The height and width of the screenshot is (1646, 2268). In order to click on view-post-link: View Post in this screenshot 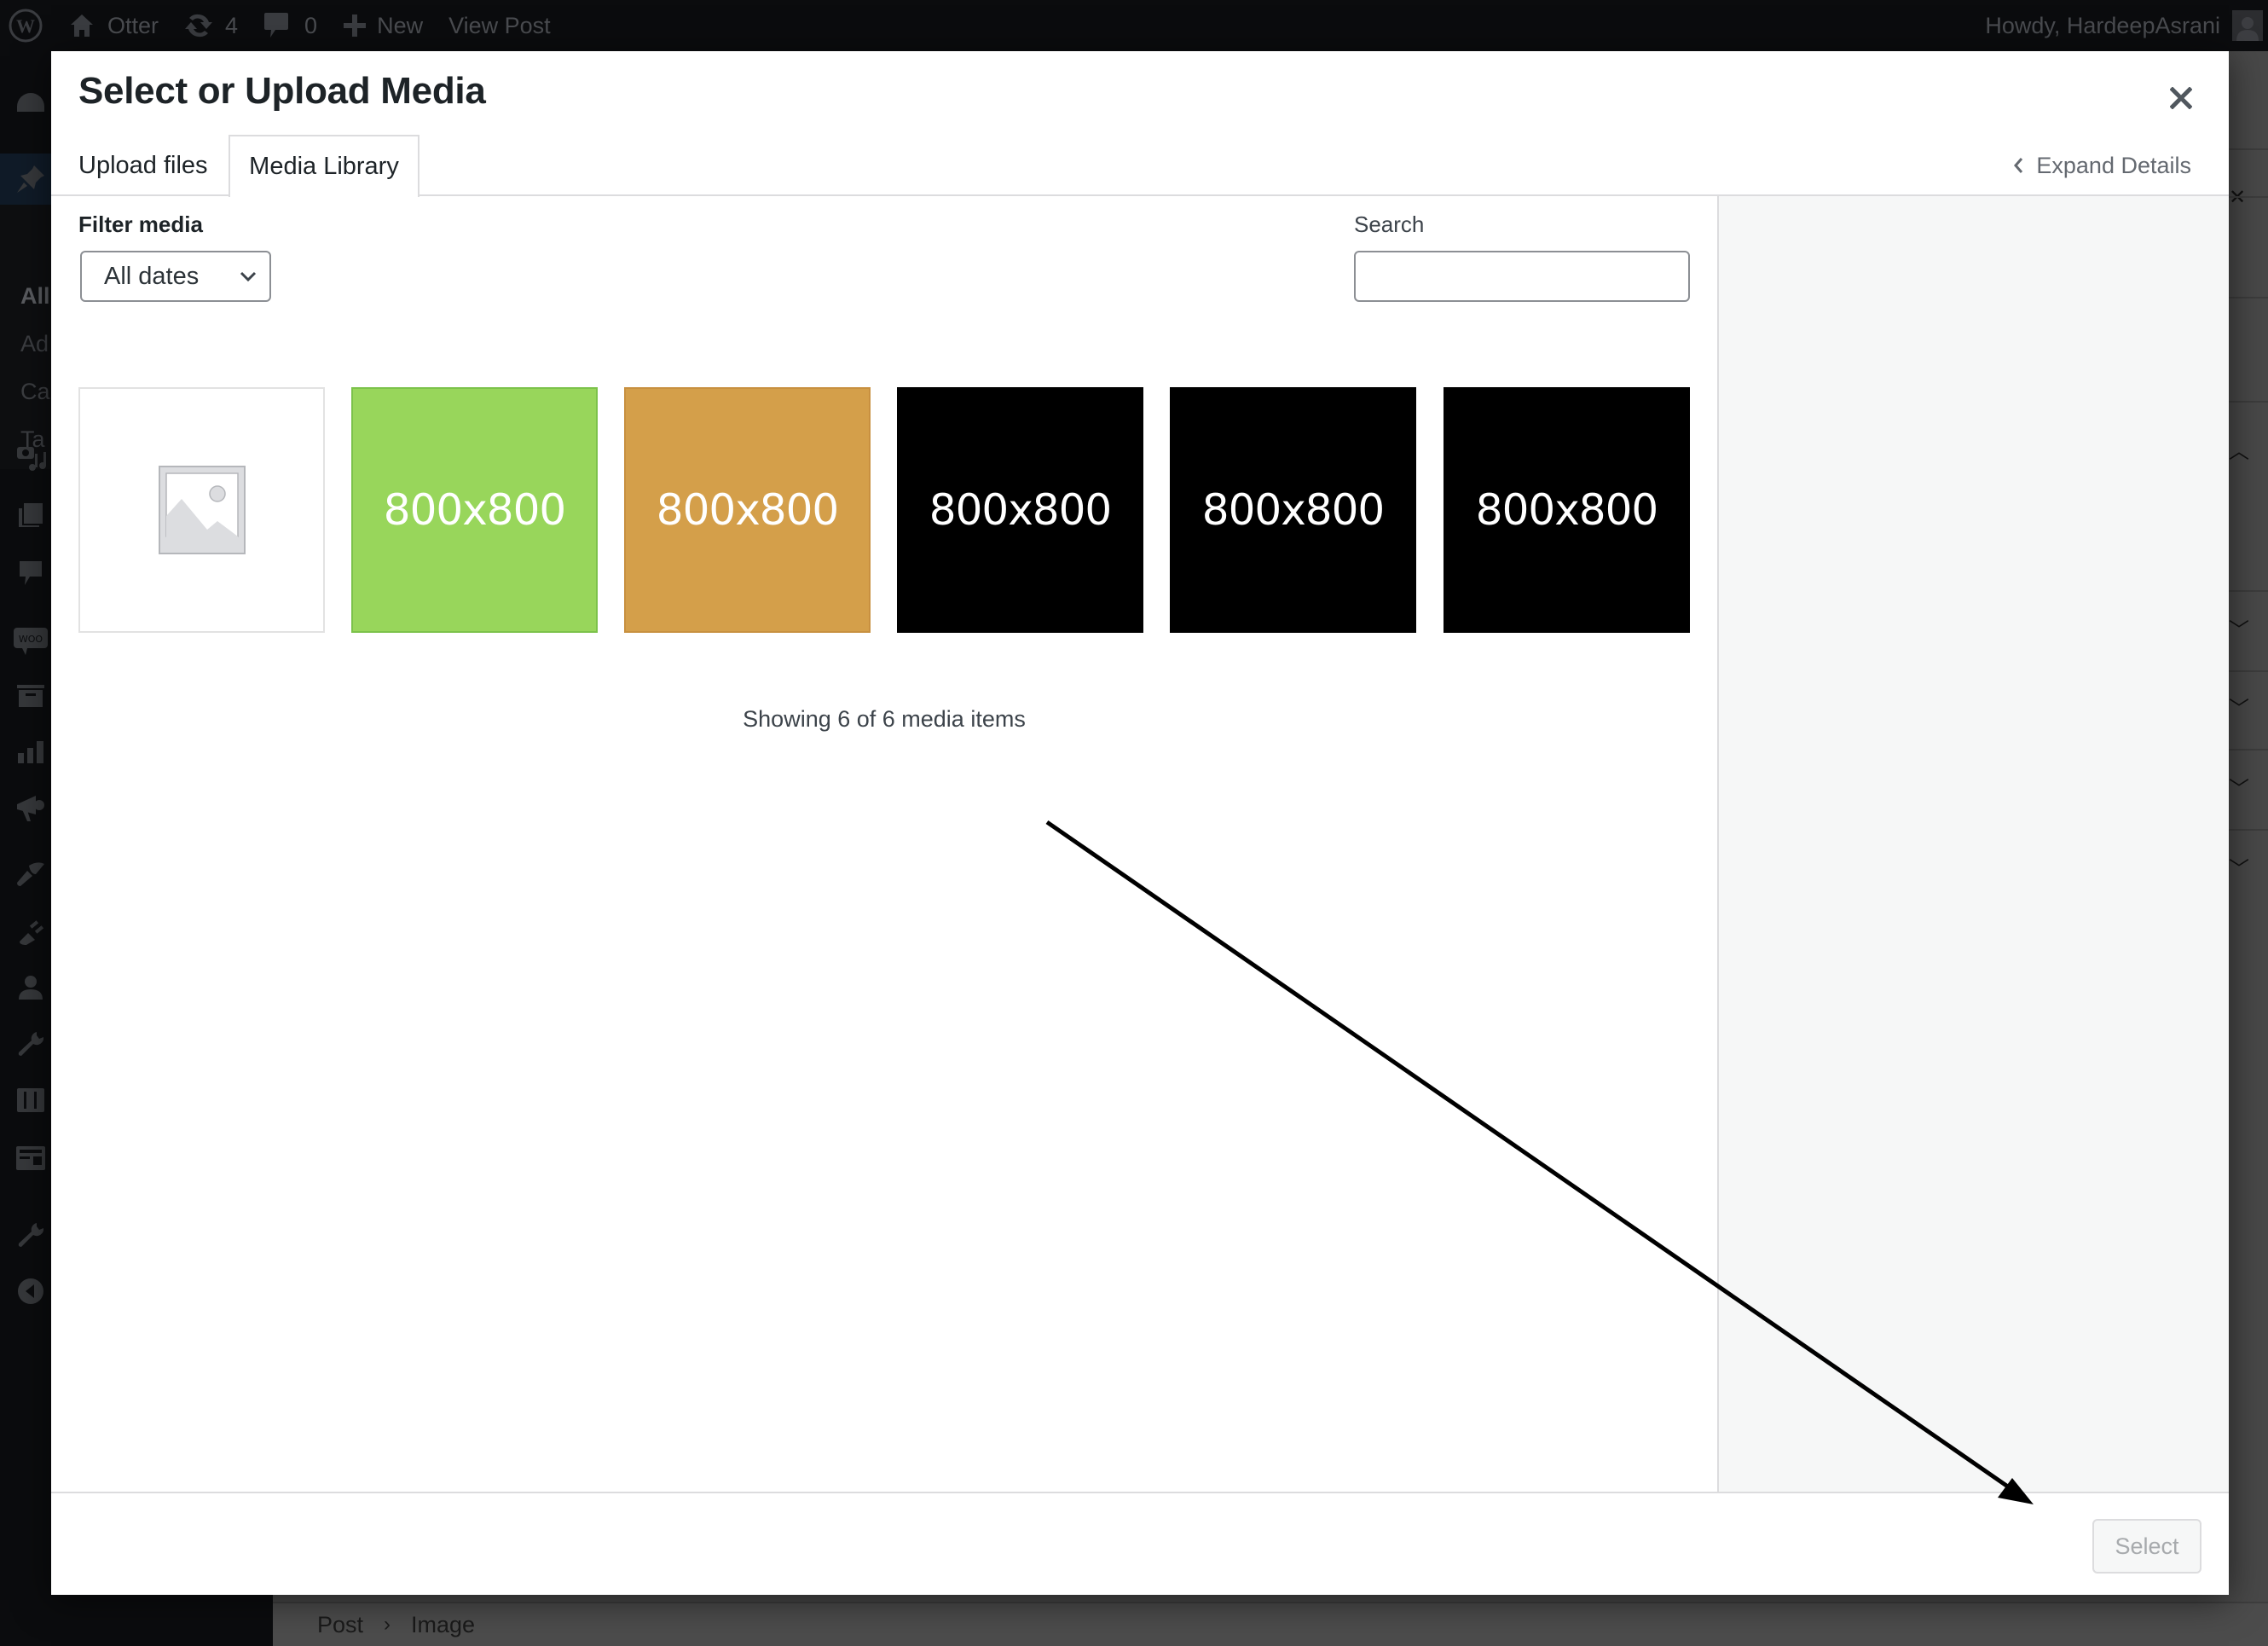, I will do `click(499, 25)`.